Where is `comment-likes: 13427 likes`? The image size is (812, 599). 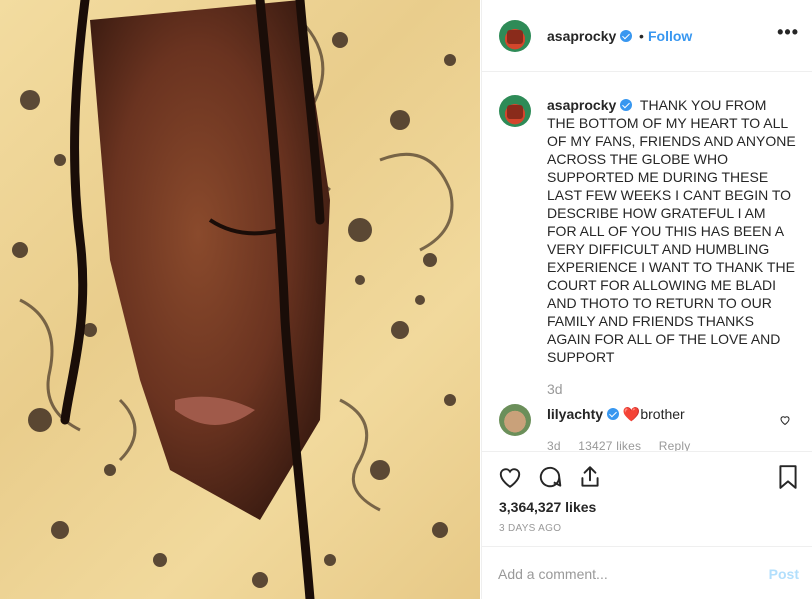
comment-likes: 13427 likes is located at coordinates (609, 445).